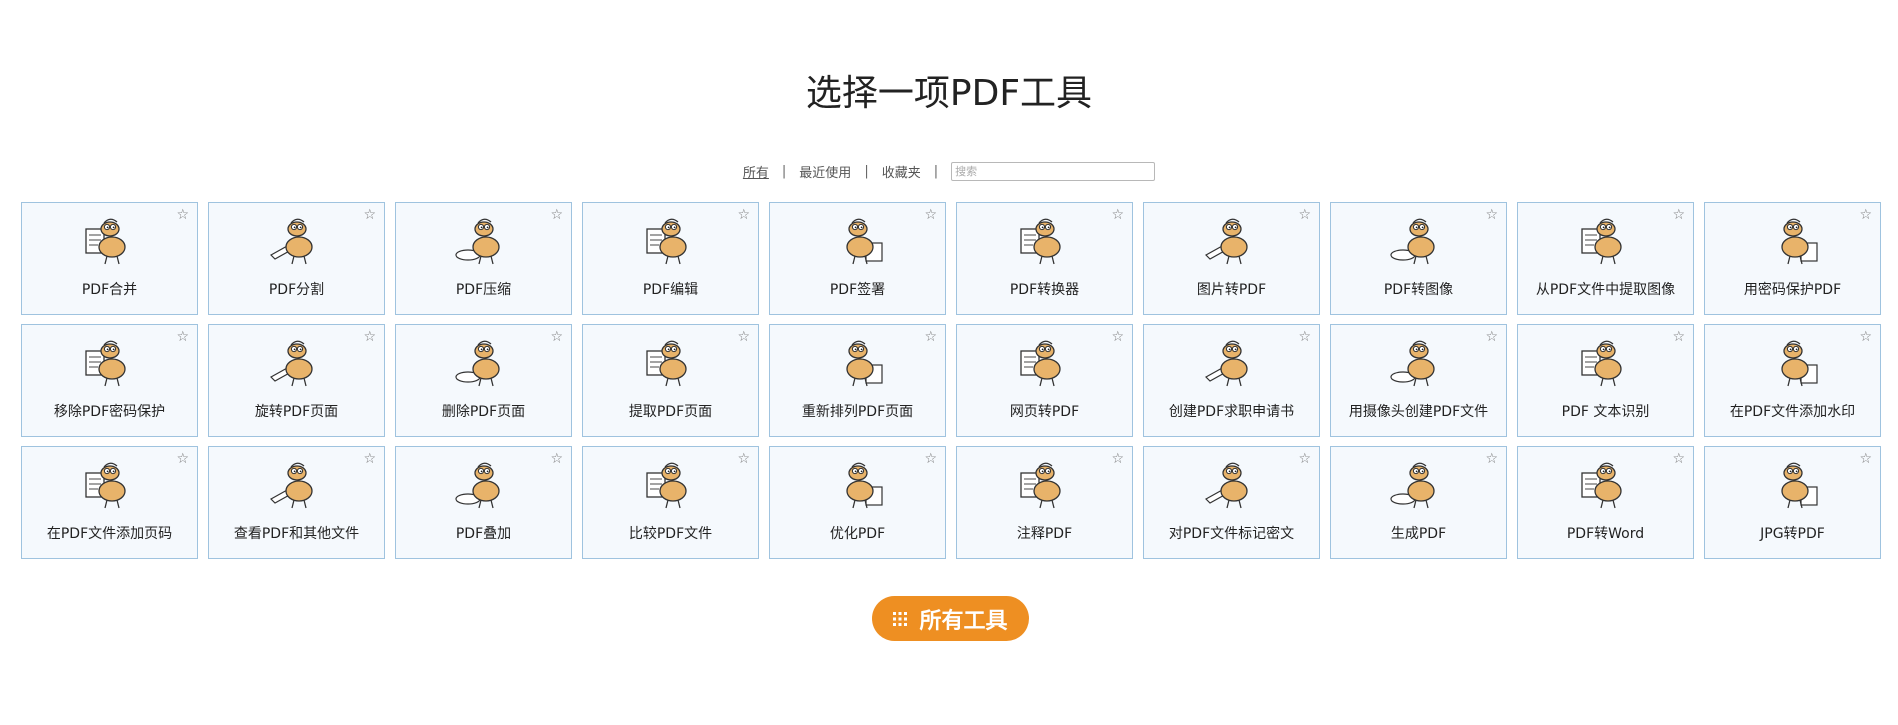 This screenshot has height=725, width=1898. What do you see at coordinates (1044, 290) in the screenshot?
I see `tool-label: PDF转换器` at bounding box center [1044, 290].